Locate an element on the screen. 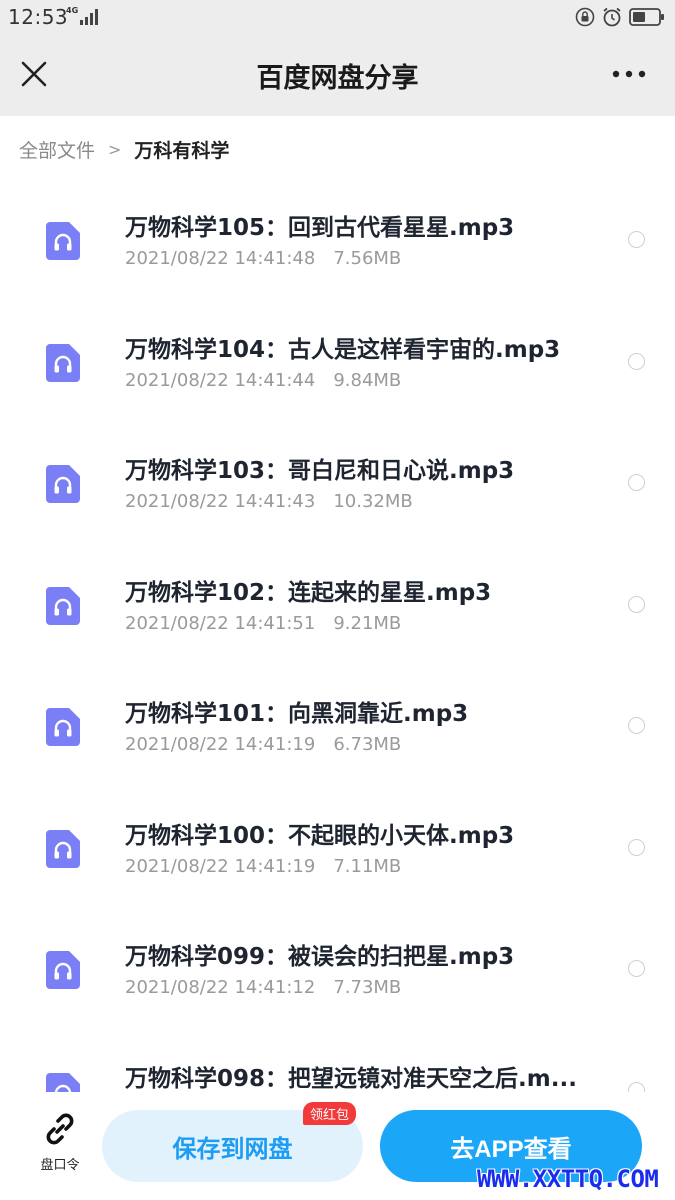 The height and width of the screenshot is (1200, 675). file-size: 6.73MB is located at coordinates (367, 744).